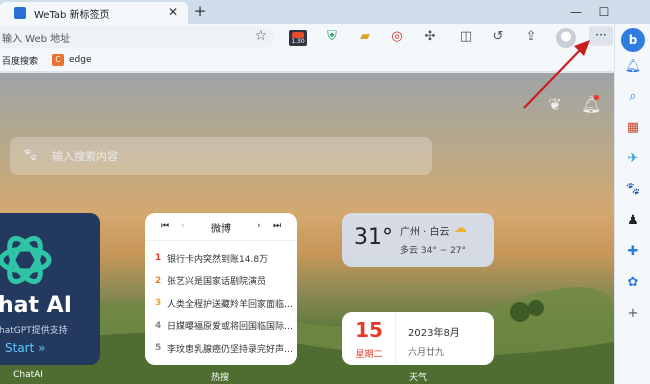 The width and height of the screenshot is (650, 384). What do you see at coordinates (373, 237) in the screenshot?
I see `temperature: 31°` at bounding box center [373, 237].